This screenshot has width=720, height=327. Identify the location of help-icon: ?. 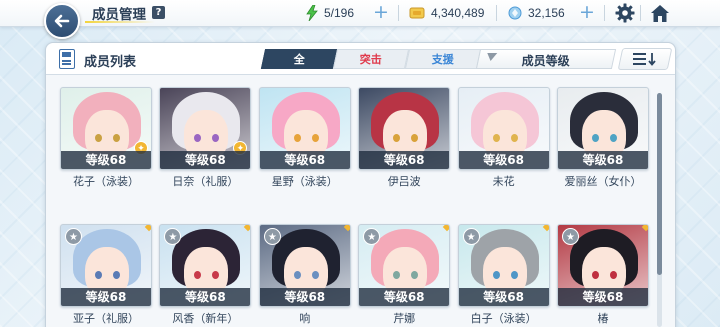
(158, 12).